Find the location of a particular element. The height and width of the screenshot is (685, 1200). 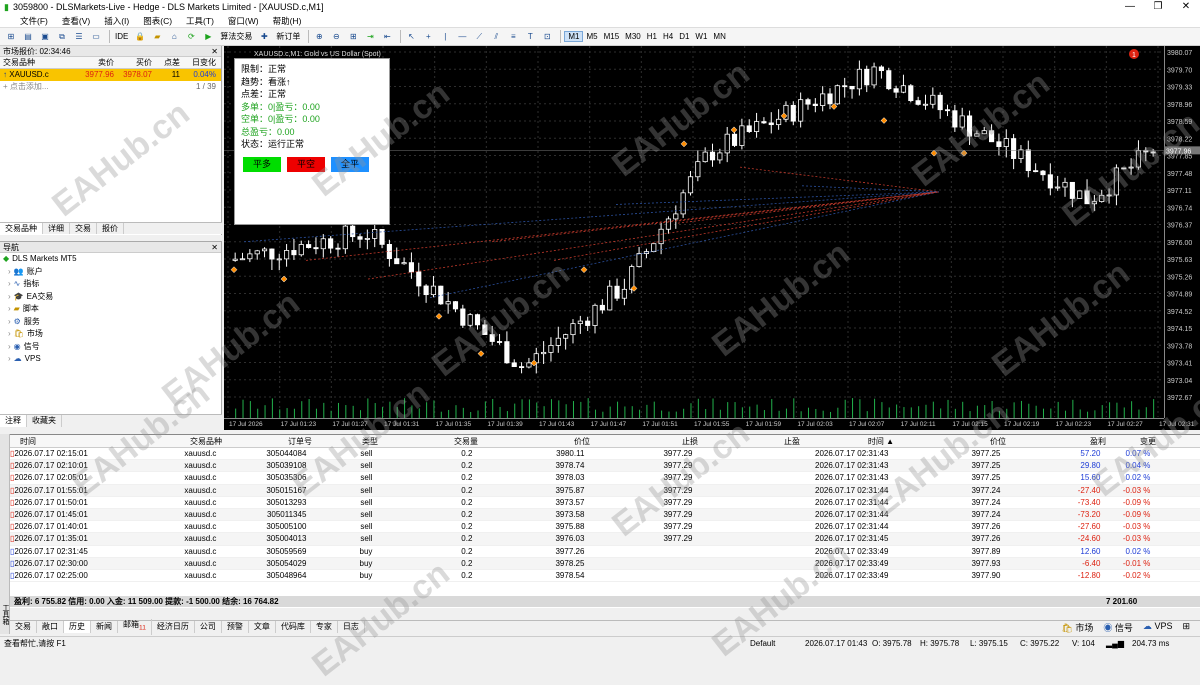

close-button: ✕ is located at coordinates (1186, 7).